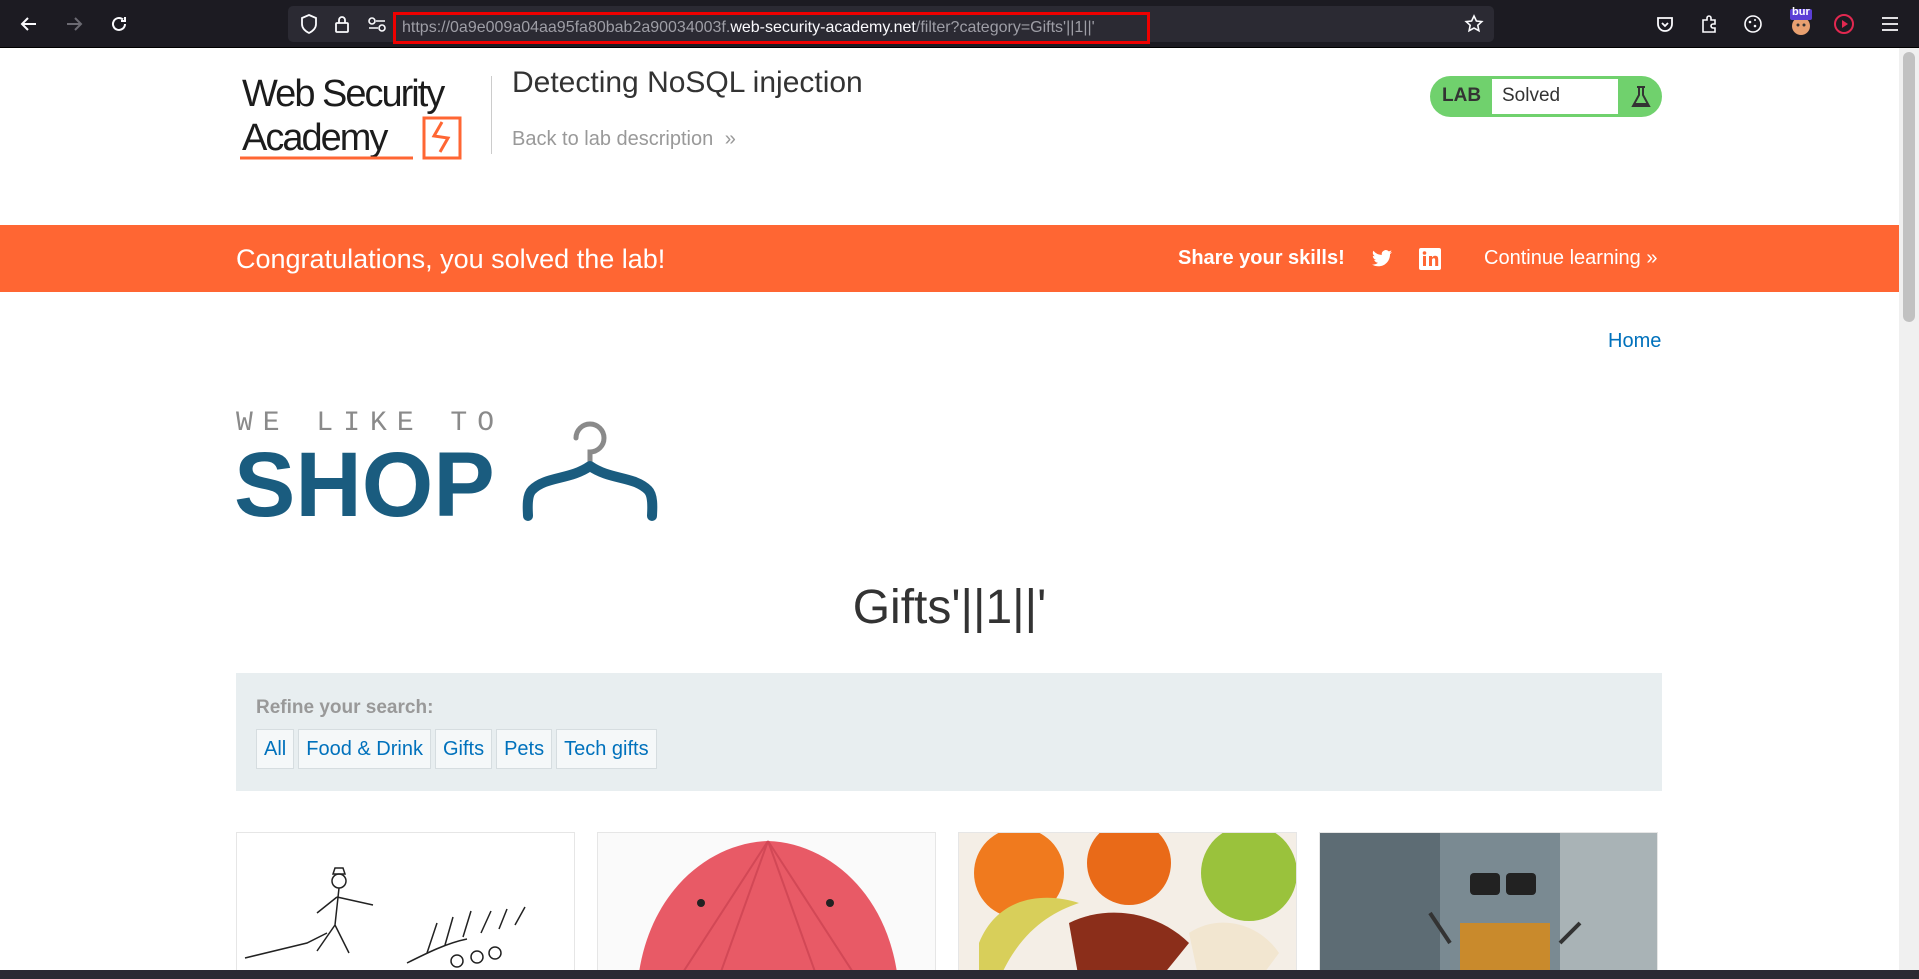 The image size is (1919, 979). What do you see at coordinates (1844, 24) in the screenshot?
I see `record-icon` at bounding box center [1844, 24].